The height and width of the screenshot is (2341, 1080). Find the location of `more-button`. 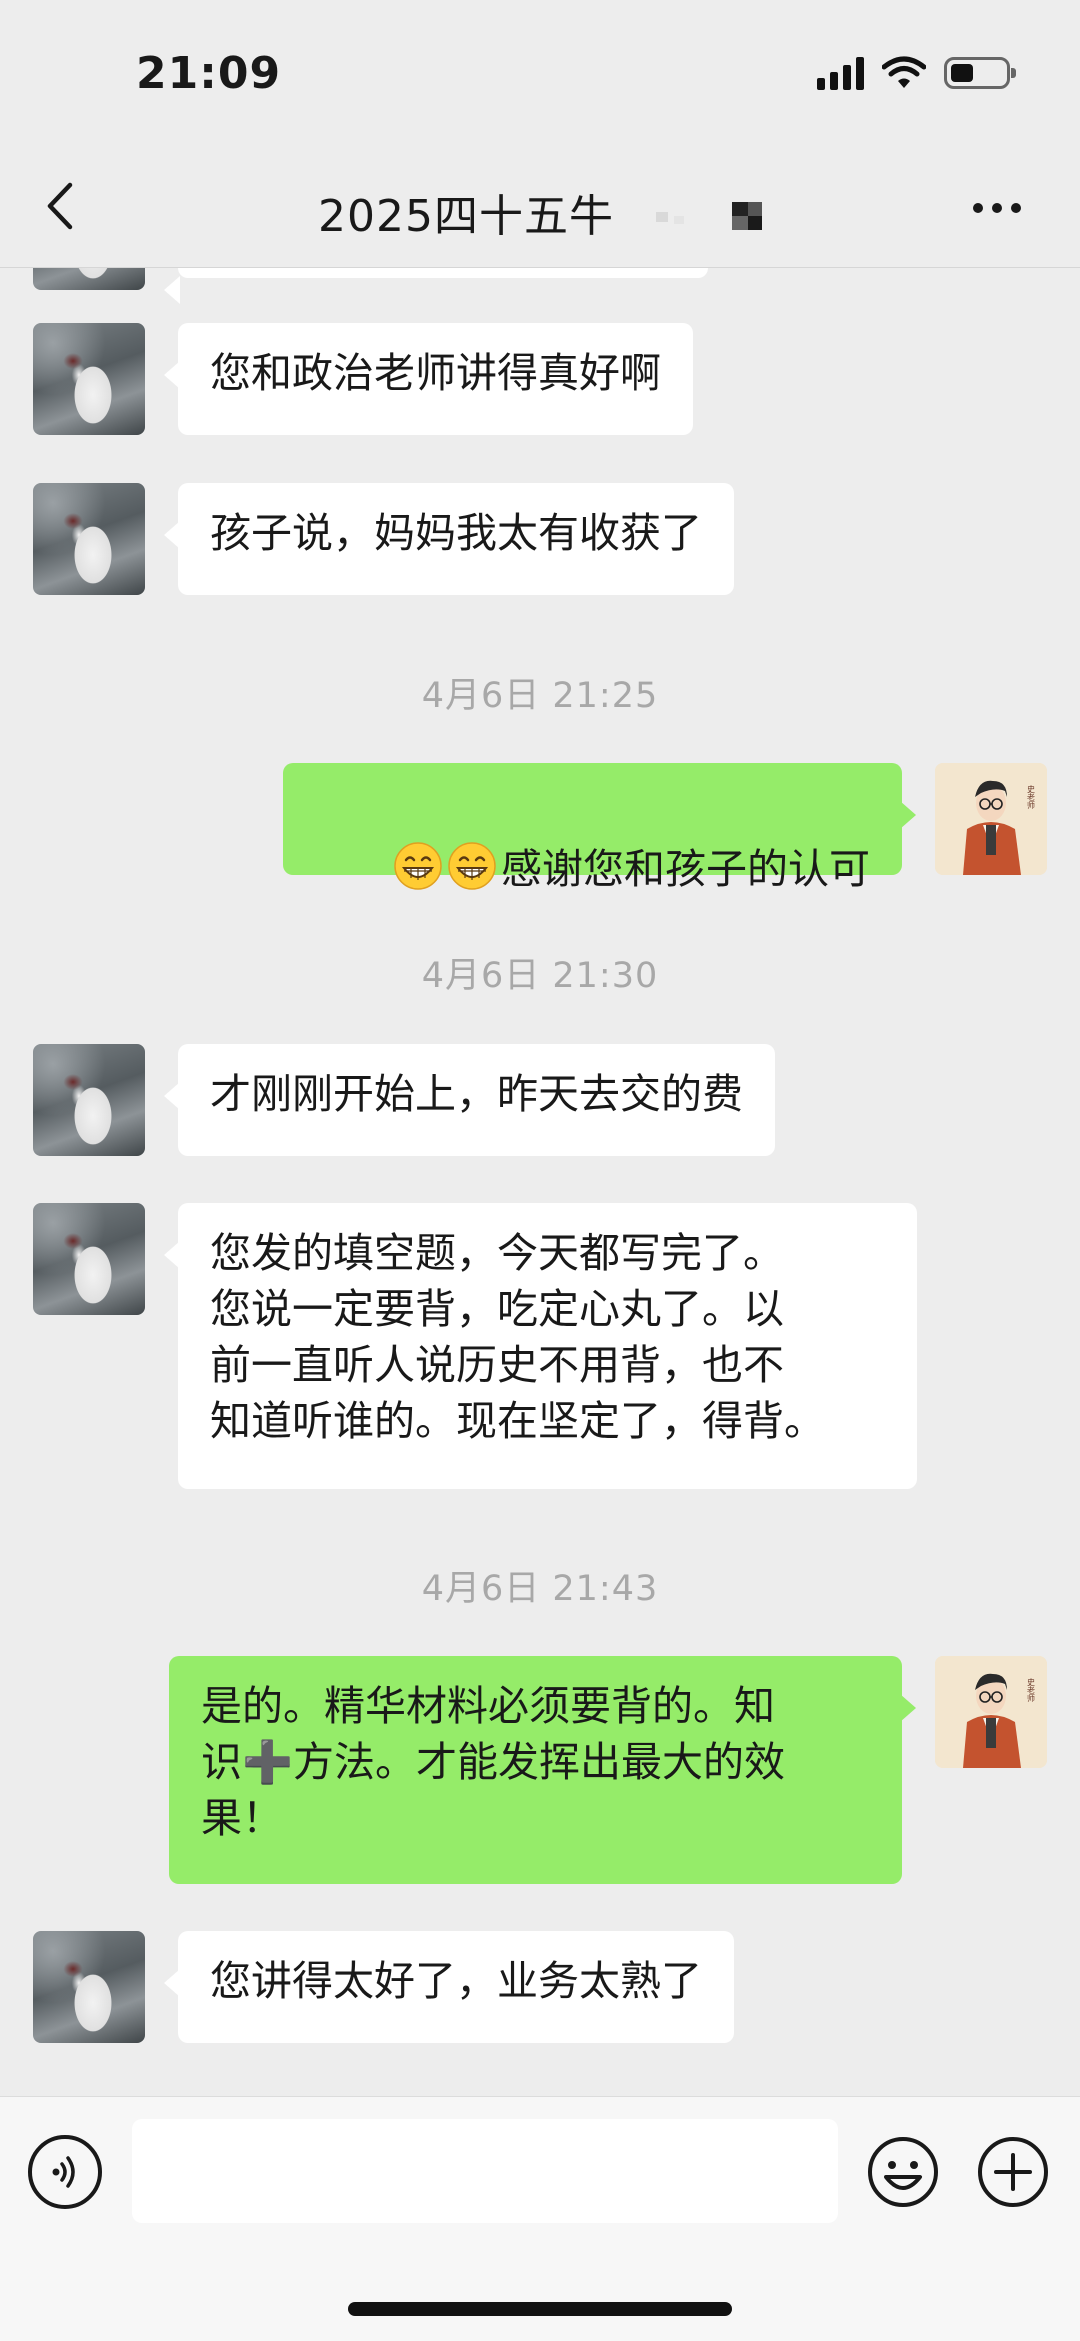

more-button is located at coordinates (997, 208).